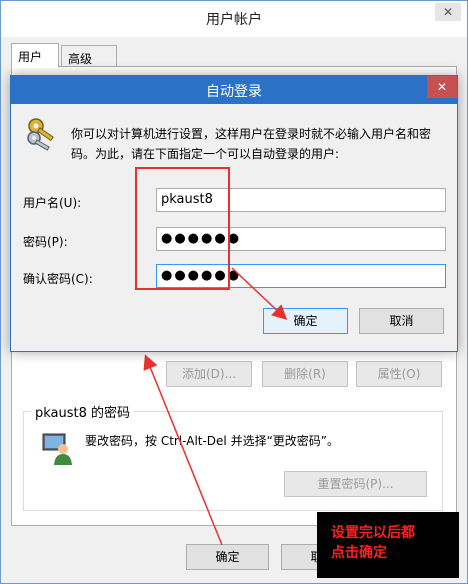 This screenshot has width=468, height=584. I want to click on auto-logon-titlebar: 自动登录 ✕, so click(234, 90).